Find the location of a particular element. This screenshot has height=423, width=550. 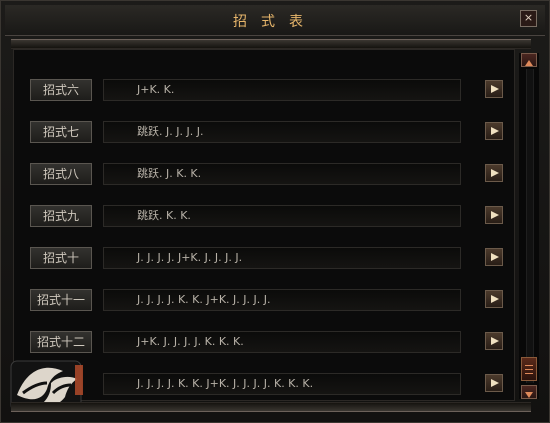

list-item: 招式七 跳跃. J. J. J. J. is located at coordinates (264, 129).